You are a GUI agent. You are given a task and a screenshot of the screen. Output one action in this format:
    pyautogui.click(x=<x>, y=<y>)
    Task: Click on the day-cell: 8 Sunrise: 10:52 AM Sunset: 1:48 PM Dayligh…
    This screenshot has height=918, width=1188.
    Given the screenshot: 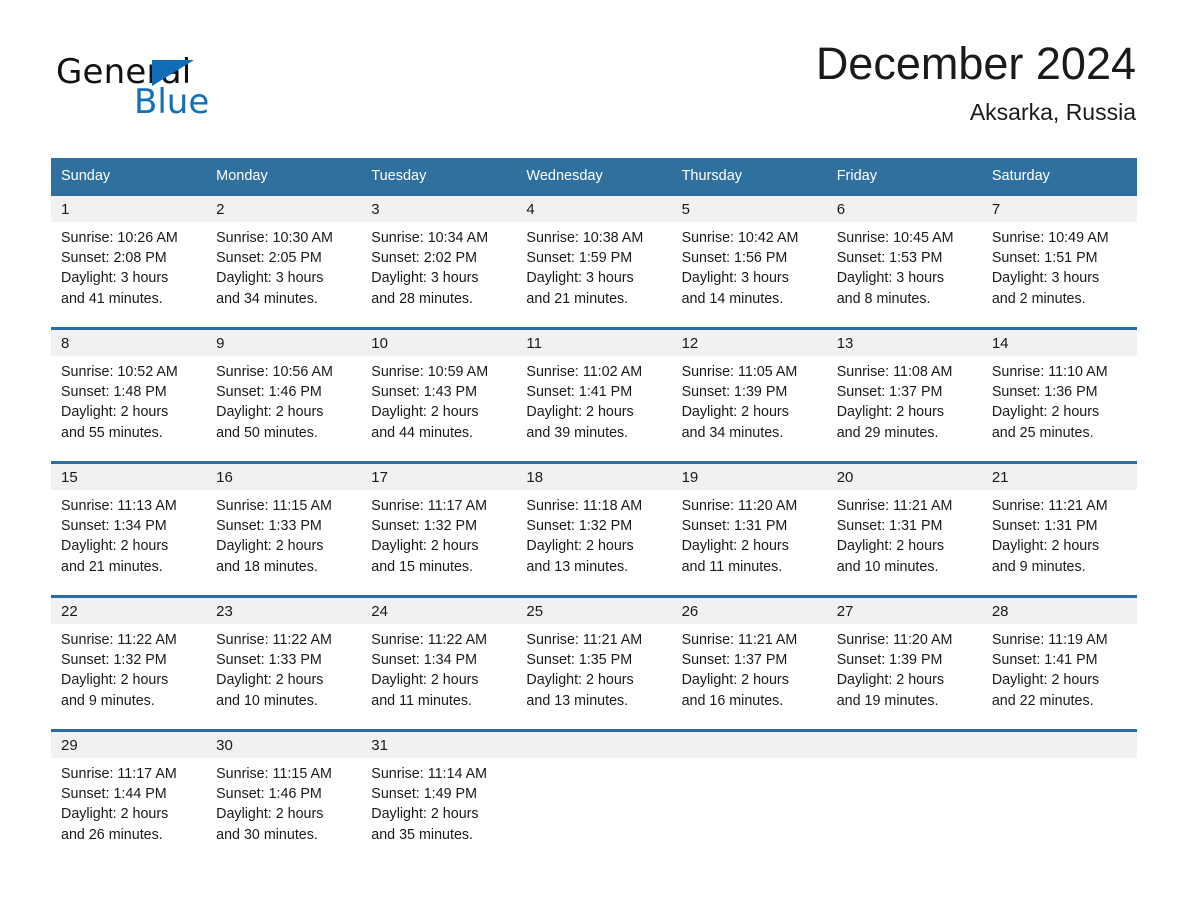 What is the action you would take?
    pyautogui.click(x=129, y=395)
    